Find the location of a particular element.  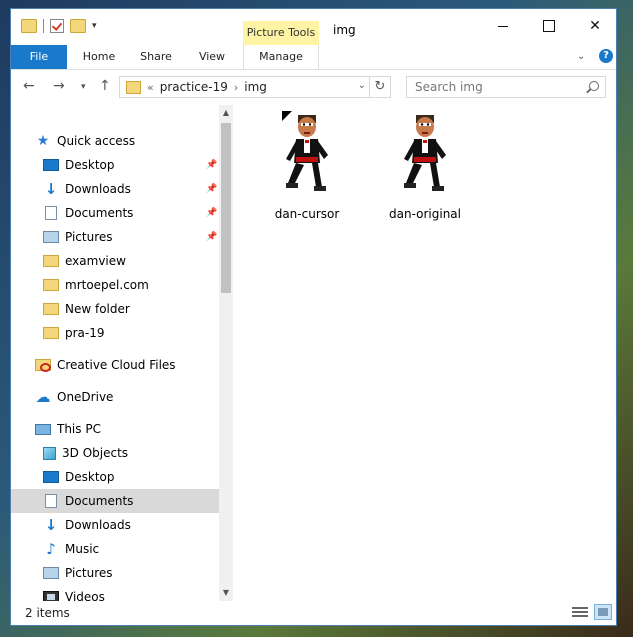

refresh-icon: ↻ is located at coordinates (379, 87).